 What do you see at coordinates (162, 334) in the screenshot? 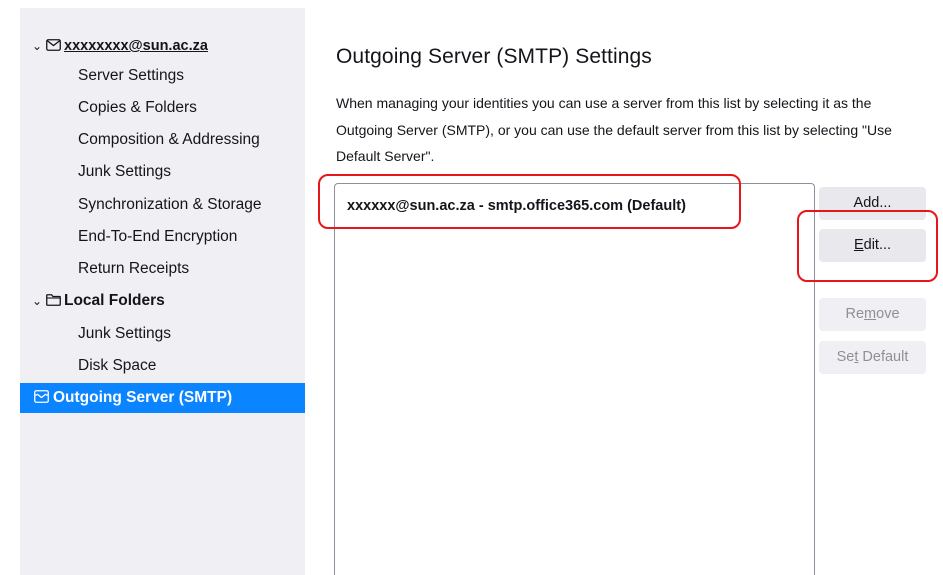
I see `sidebar-item-local-junk-settings: Junk Settings` at bounding box center [162, 334].